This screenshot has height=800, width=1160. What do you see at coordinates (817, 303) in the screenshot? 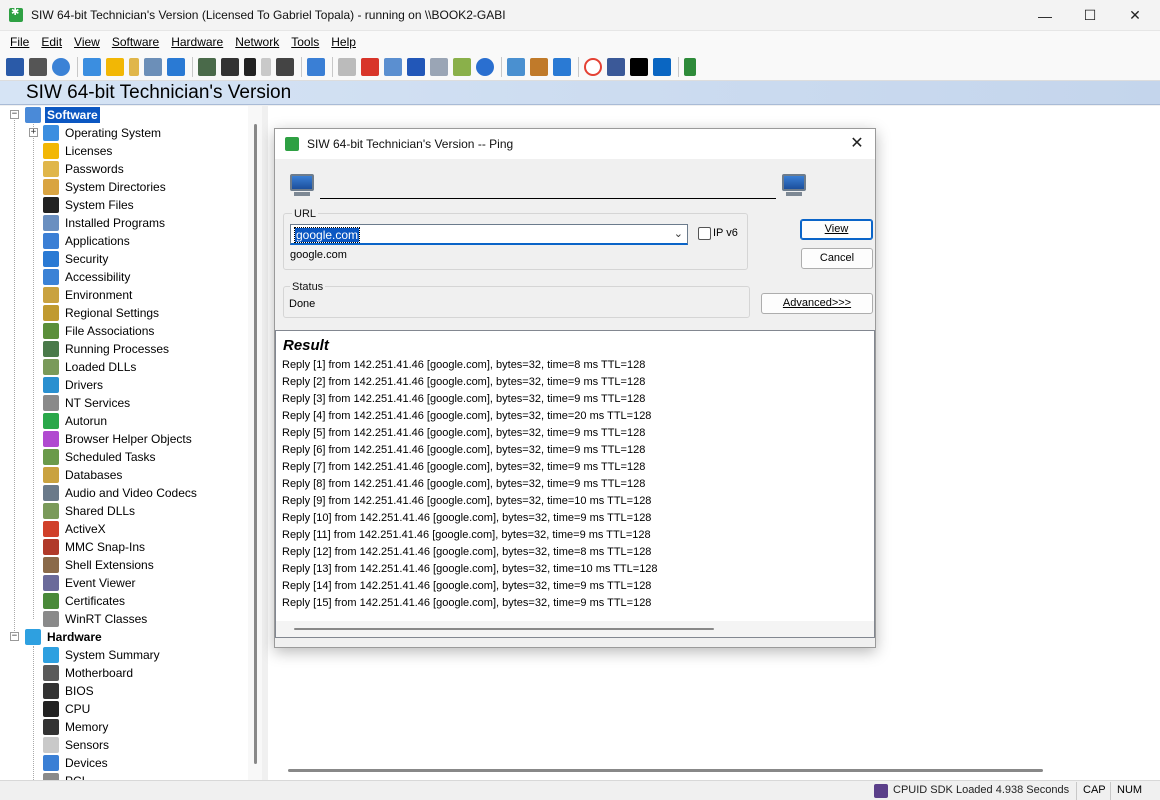
I see `advanced-button: Advanced>>>` at bounding box center [817, 303].